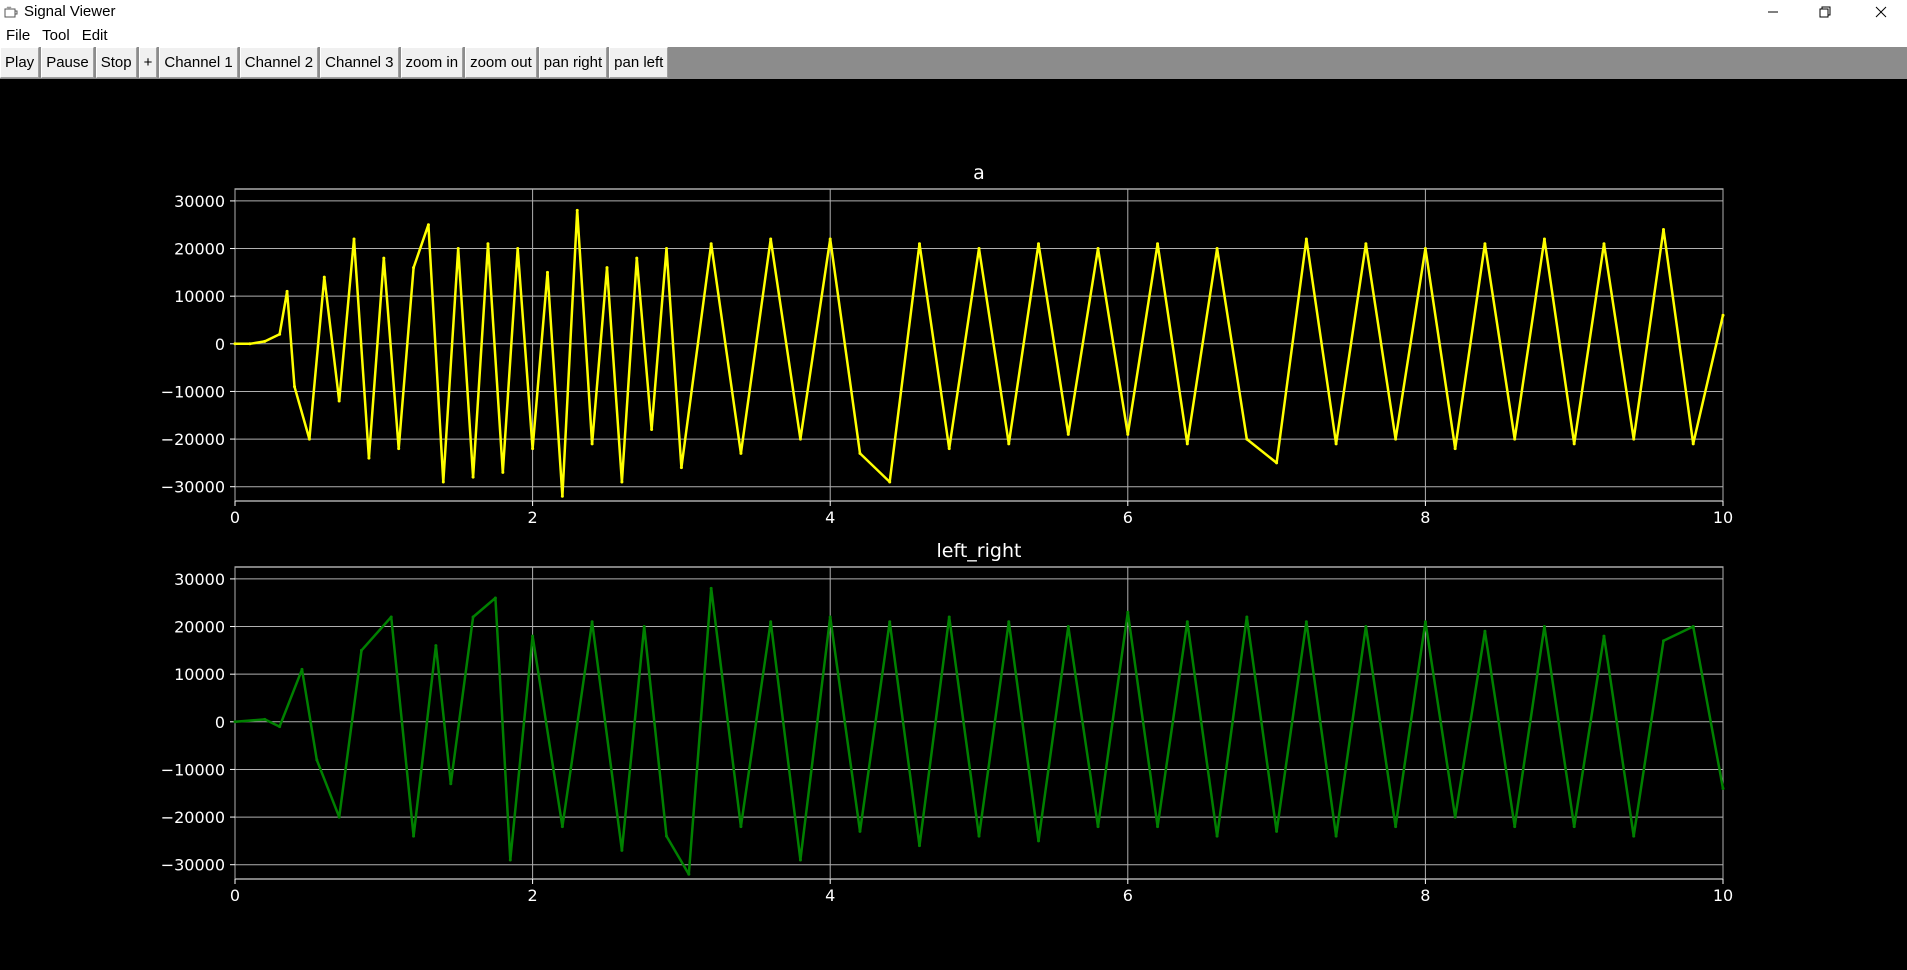  Describe the element at coordinates (220, 344) in the screenshot. I see `y-tick-label: 0` at that location.